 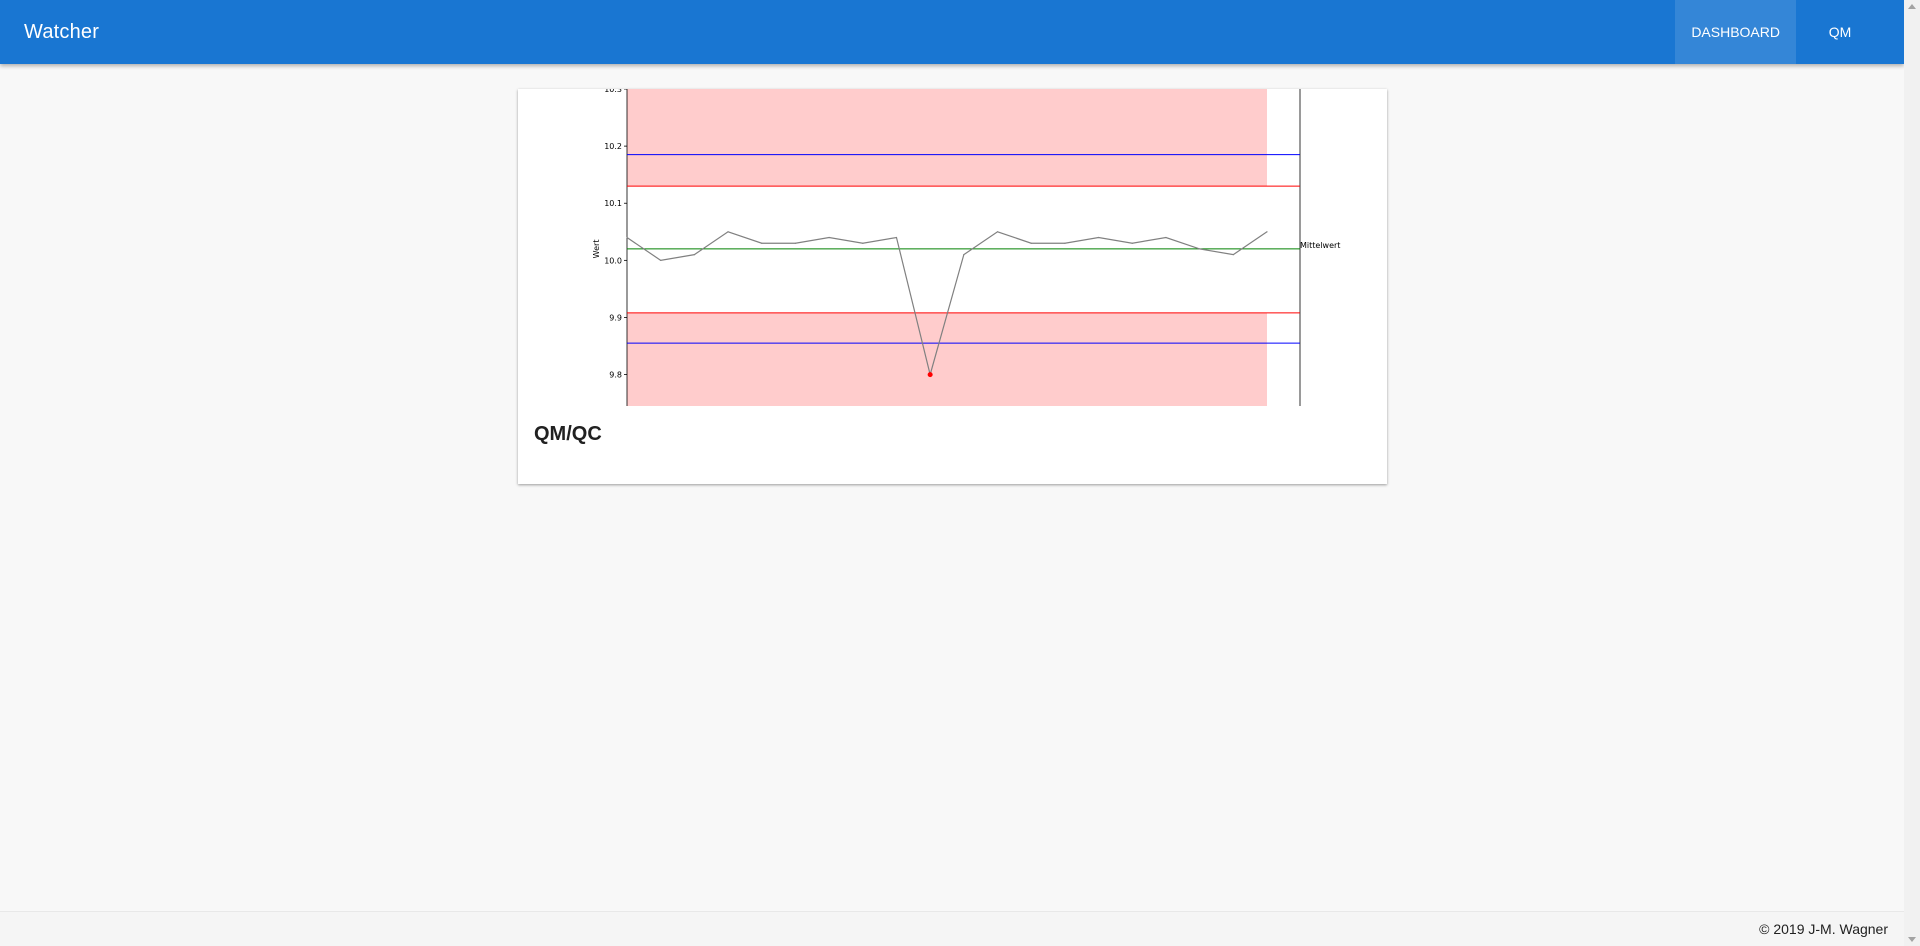 What do you see at coordinates (613, 146) in the screenshot?
I see `y-tick-label-4: 10.2` at bounding box center [613, 146].